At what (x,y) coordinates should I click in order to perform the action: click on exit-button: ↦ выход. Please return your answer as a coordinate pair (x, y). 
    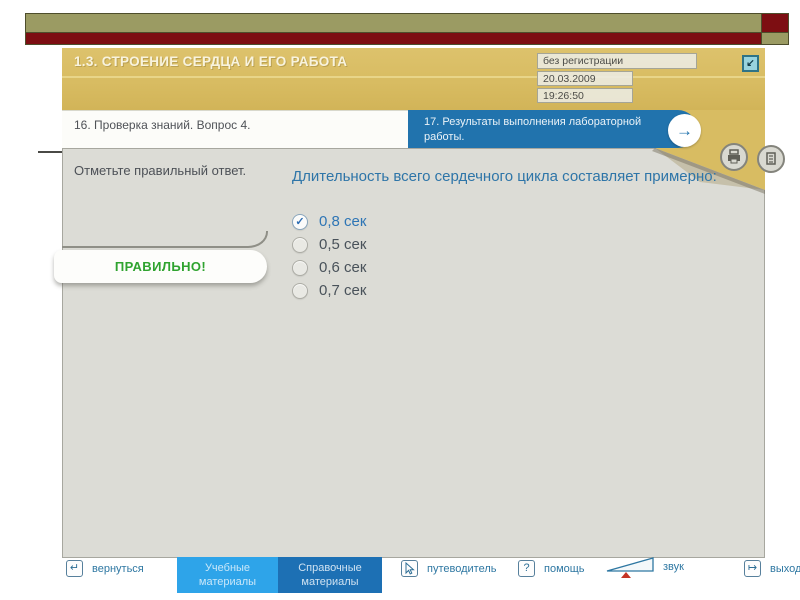
    Looking at the image, I should click on (772, 568).